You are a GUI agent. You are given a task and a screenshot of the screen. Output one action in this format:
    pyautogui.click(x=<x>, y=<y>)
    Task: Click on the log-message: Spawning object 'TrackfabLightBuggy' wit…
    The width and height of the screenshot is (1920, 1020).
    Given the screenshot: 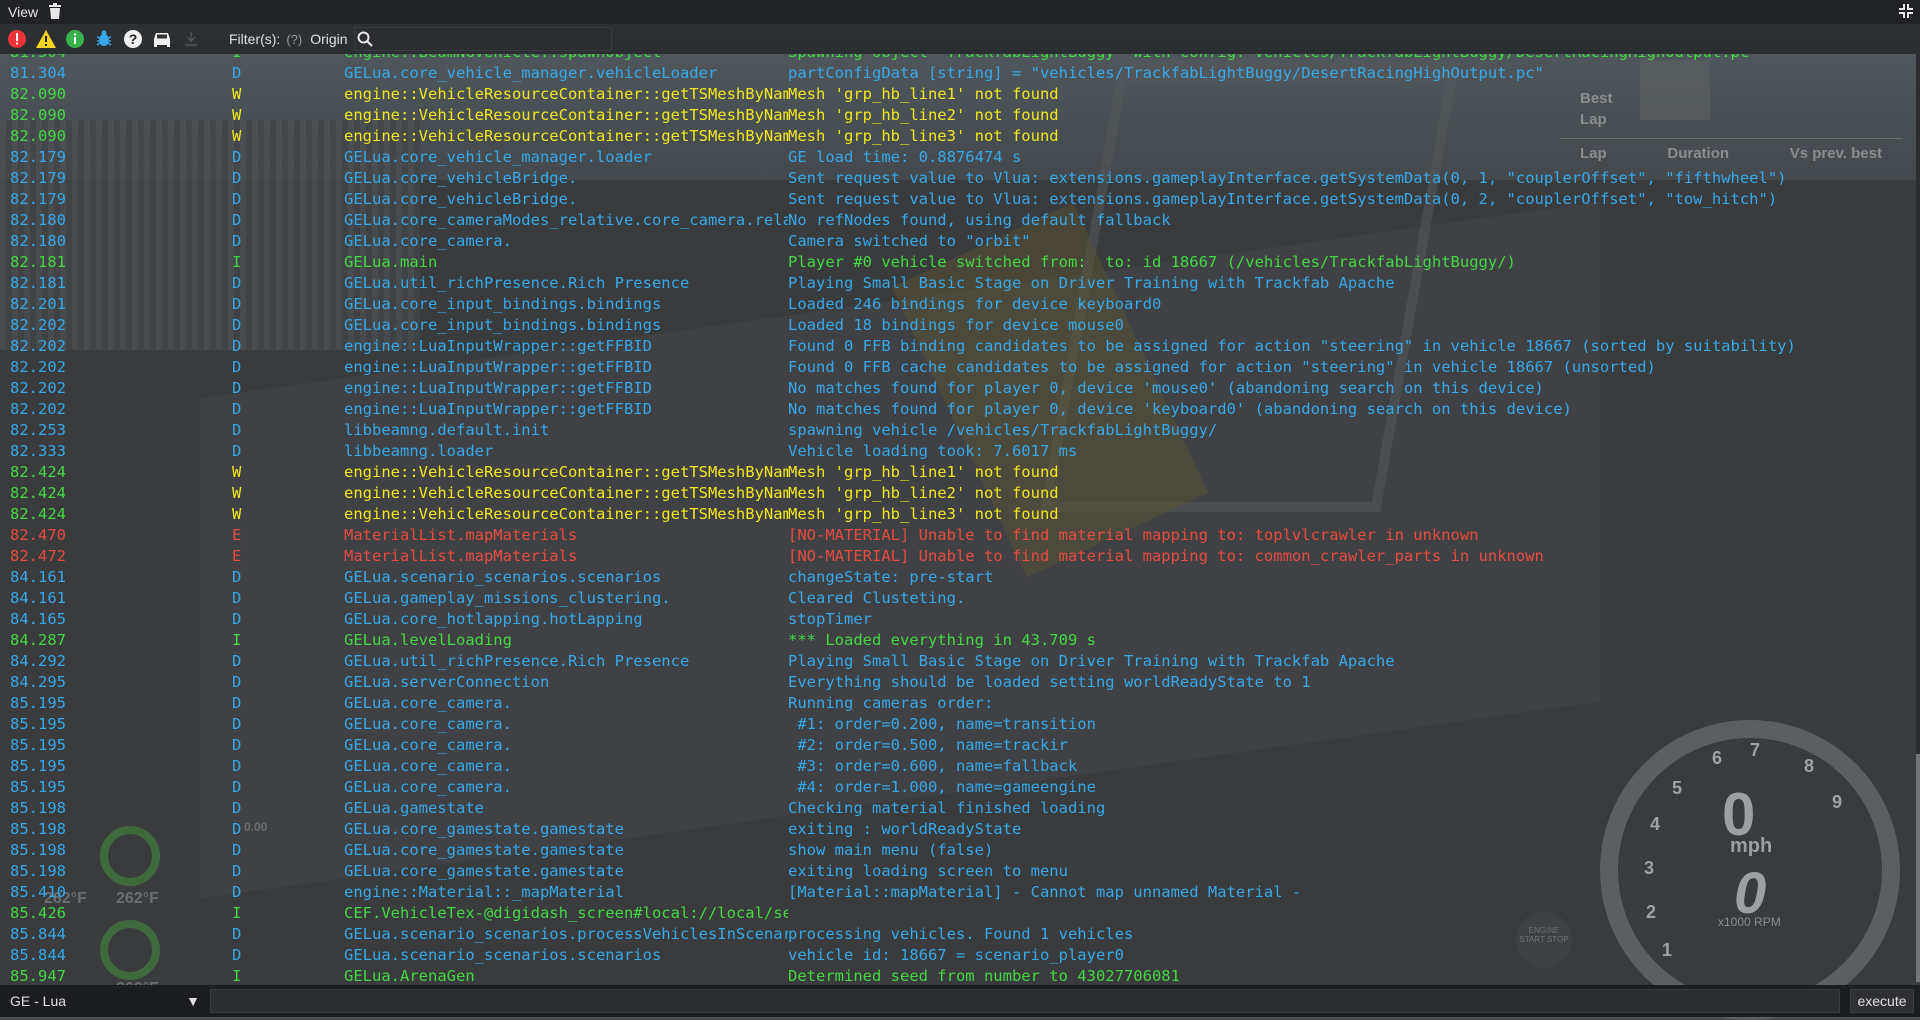 What is the action you would take?
    pyautogui.click(x=1268, y=58)
    